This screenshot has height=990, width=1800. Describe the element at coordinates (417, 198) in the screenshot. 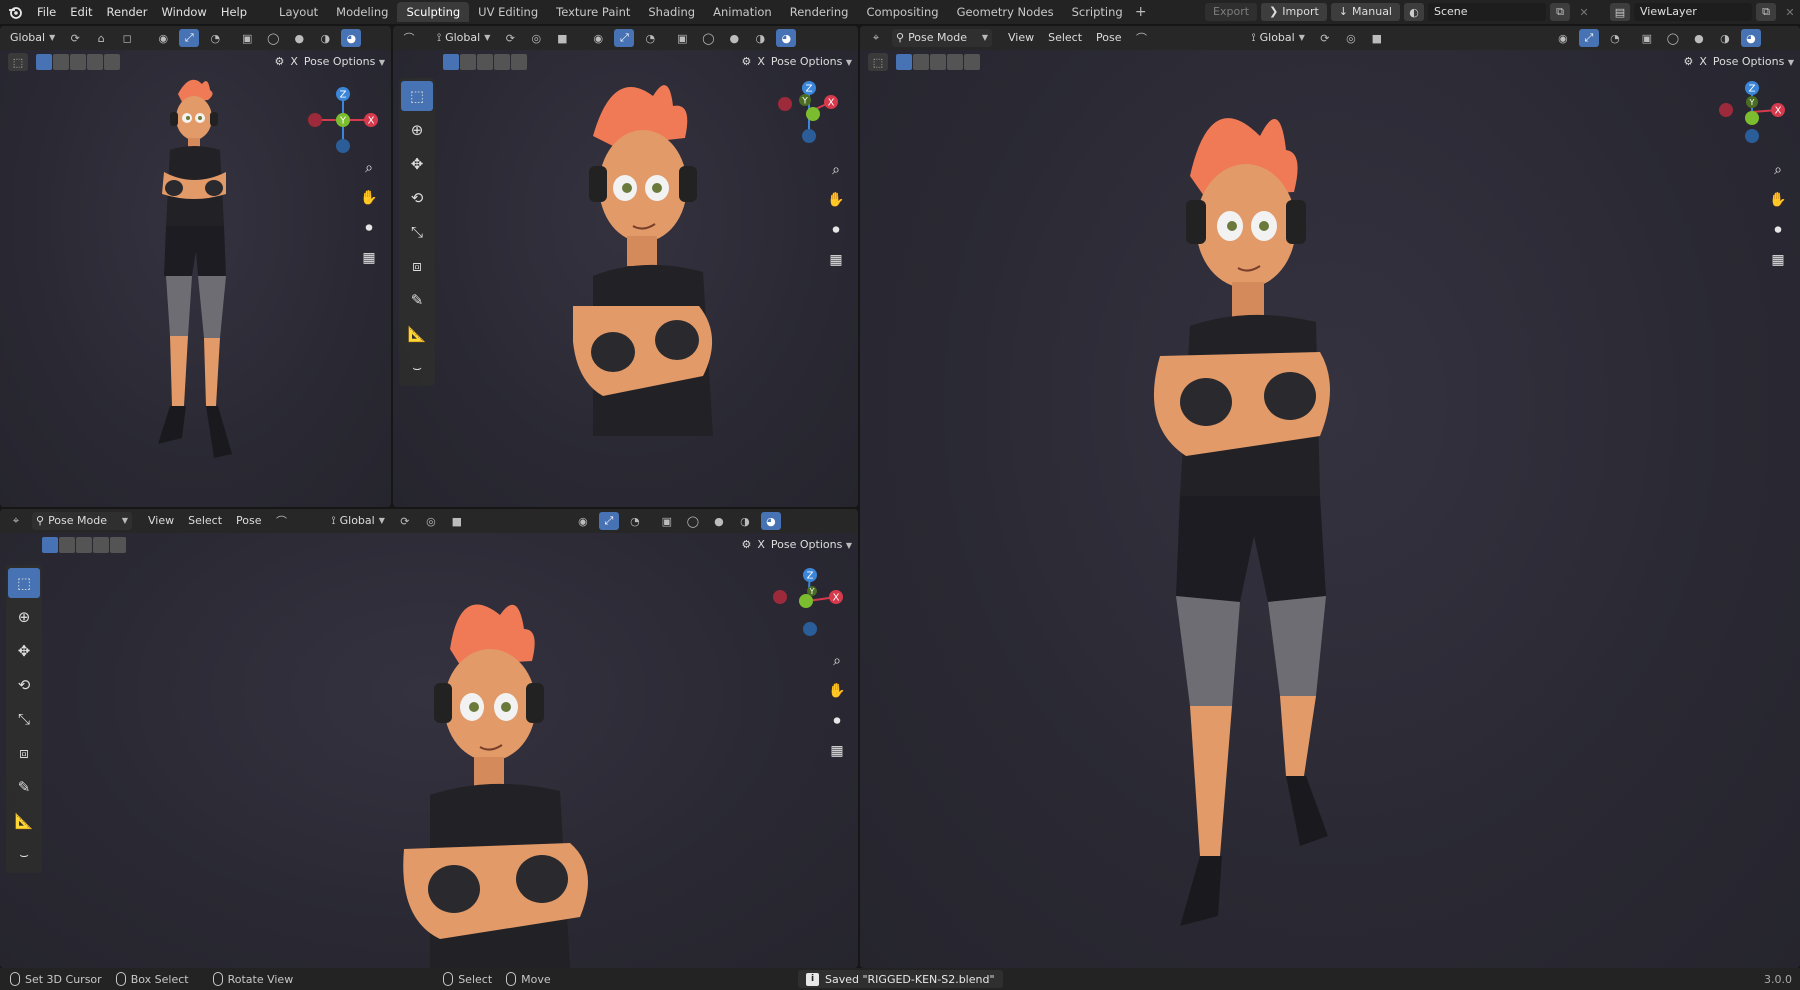

I see `rotate-tool-icon: ⟲` at that location.